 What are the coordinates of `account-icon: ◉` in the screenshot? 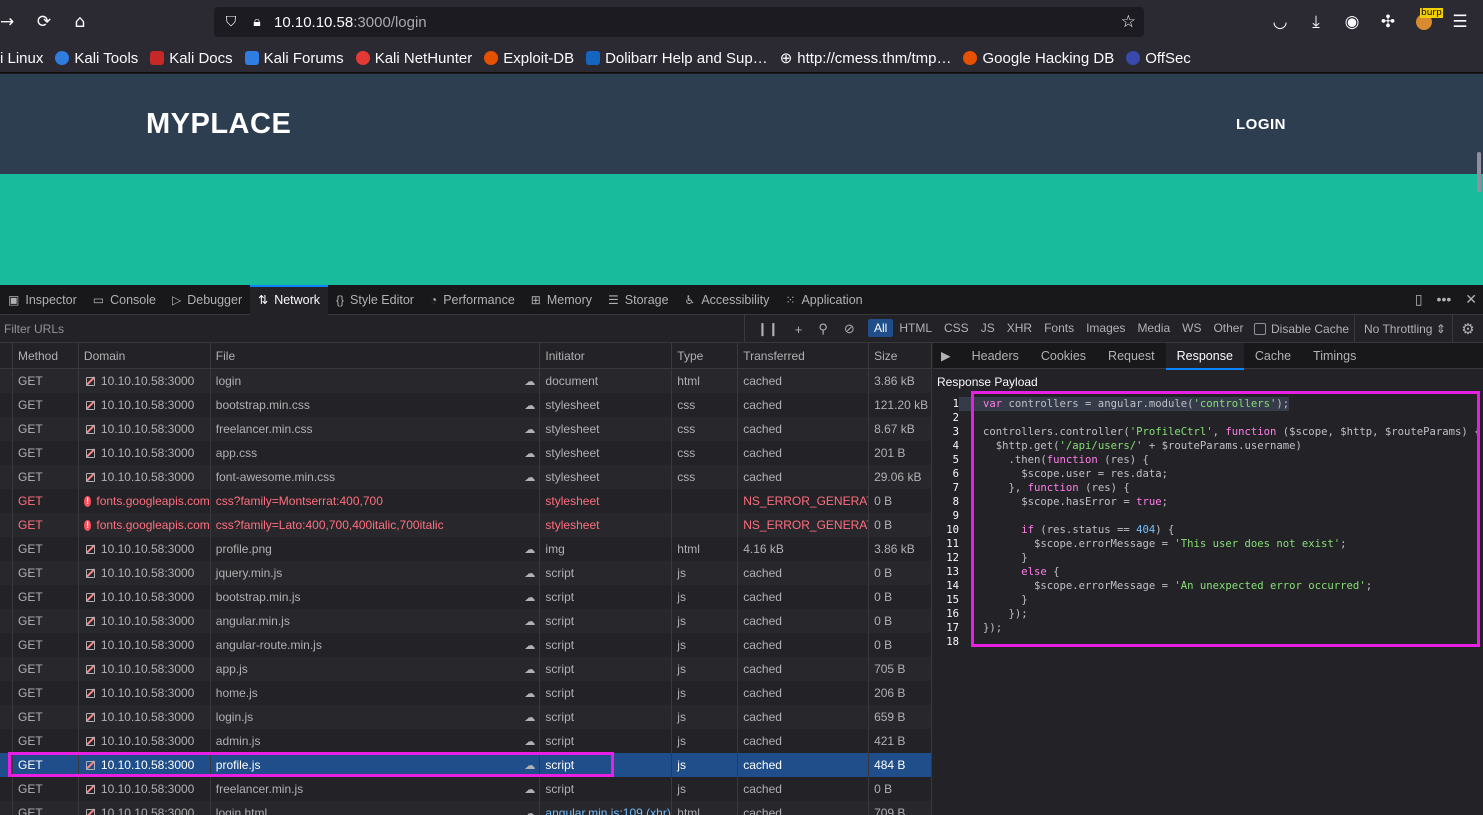 It's located at (1352, 22).